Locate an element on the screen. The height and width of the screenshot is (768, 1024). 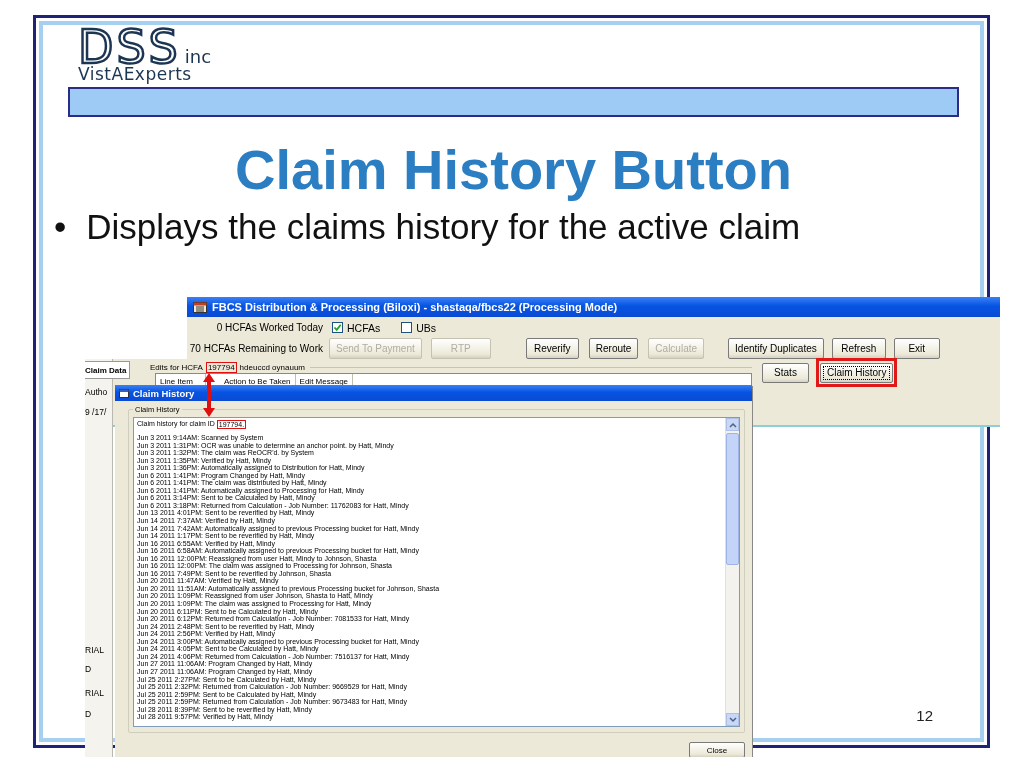
logo-tagline: VistAExperts is located at coordinates (135, 74).